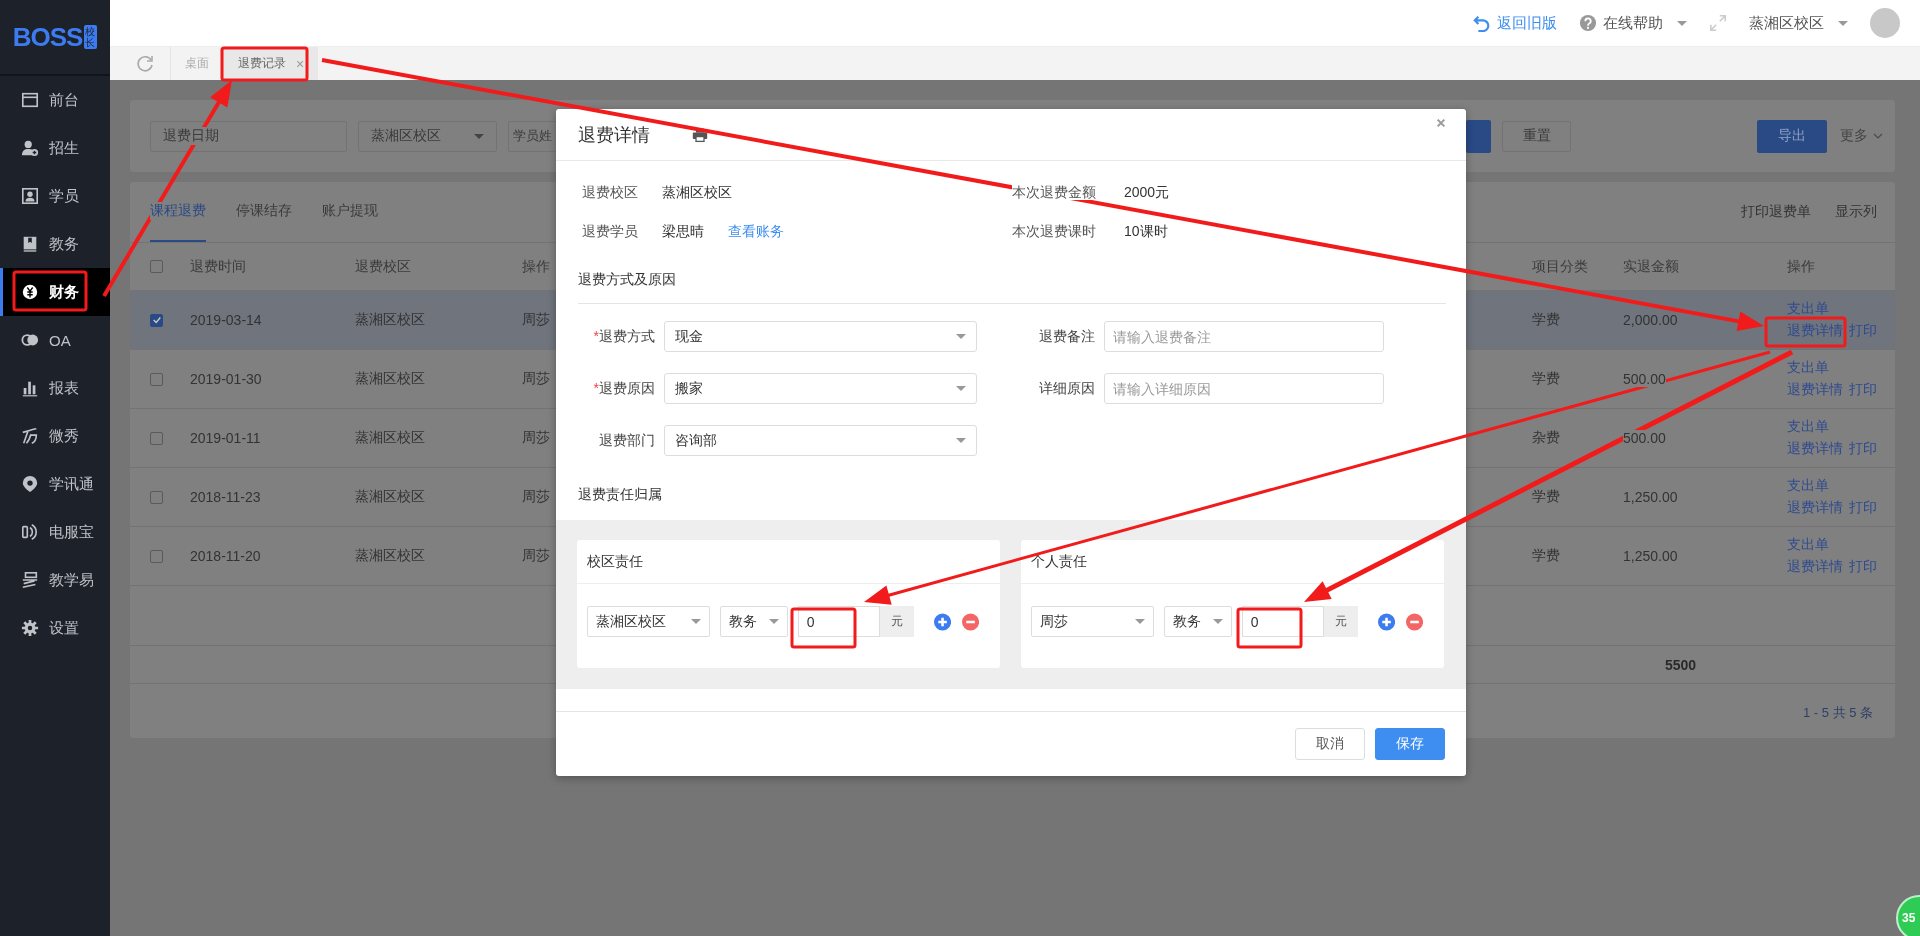  I want to click on expand-icon, so click(1718, 23).